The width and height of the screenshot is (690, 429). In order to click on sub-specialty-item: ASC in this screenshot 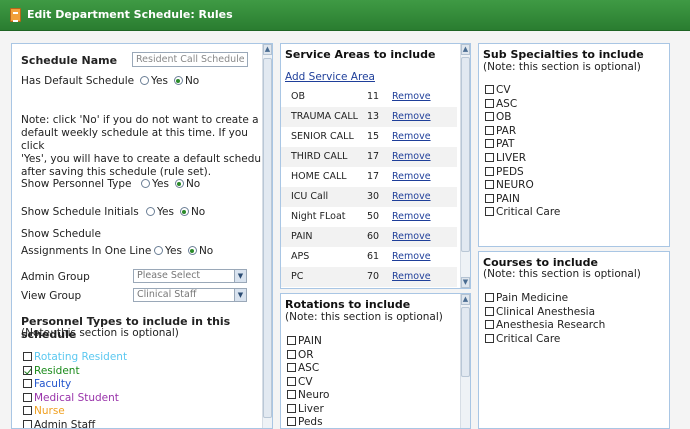, I will do `click(501, 104)`.